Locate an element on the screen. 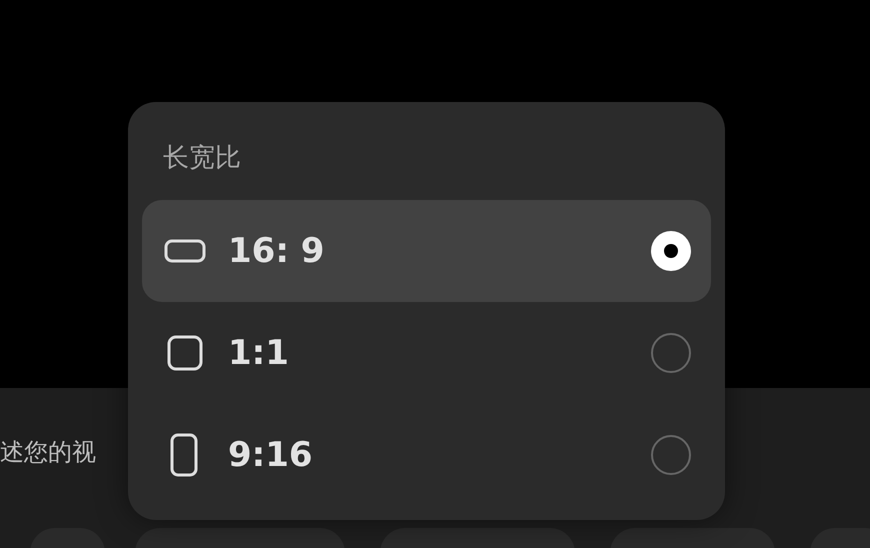 This screenshot has height=548, width=870. aspect-option: 9:16 is located at coordinates (426, 455).